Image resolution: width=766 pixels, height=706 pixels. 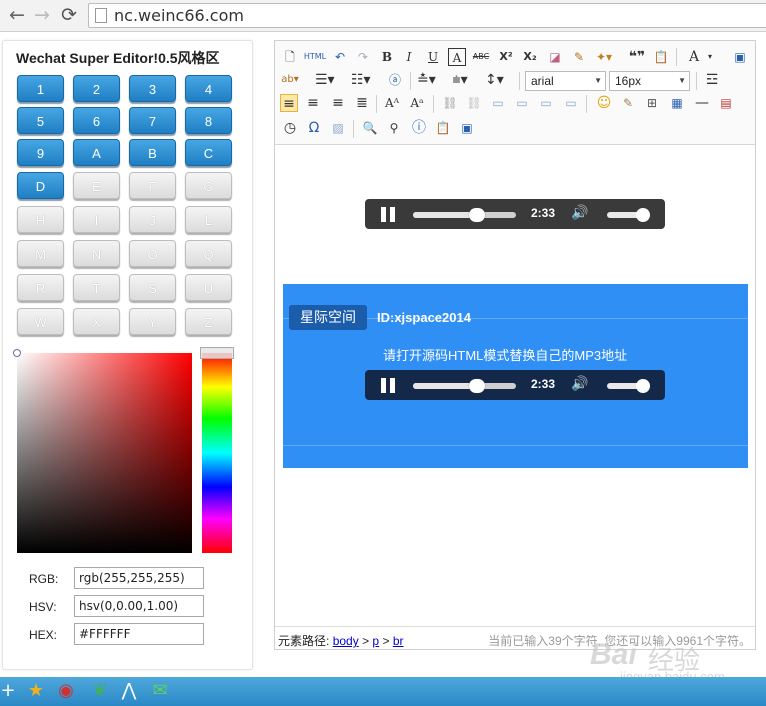 What do you see at coordinates (530, 57) in the screenshot?
I see `subscript-icon: X₂` at bounding box center [530, 57].